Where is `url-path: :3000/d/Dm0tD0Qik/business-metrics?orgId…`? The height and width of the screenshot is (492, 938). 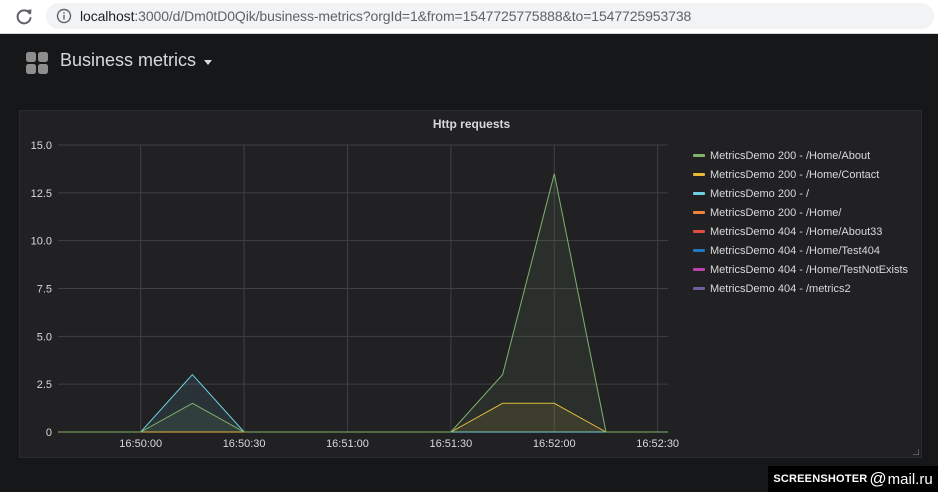
url-path: :3000/d/Dm0tD0Qik/business-metrics?orgId… is located at coordinates (413, 16).